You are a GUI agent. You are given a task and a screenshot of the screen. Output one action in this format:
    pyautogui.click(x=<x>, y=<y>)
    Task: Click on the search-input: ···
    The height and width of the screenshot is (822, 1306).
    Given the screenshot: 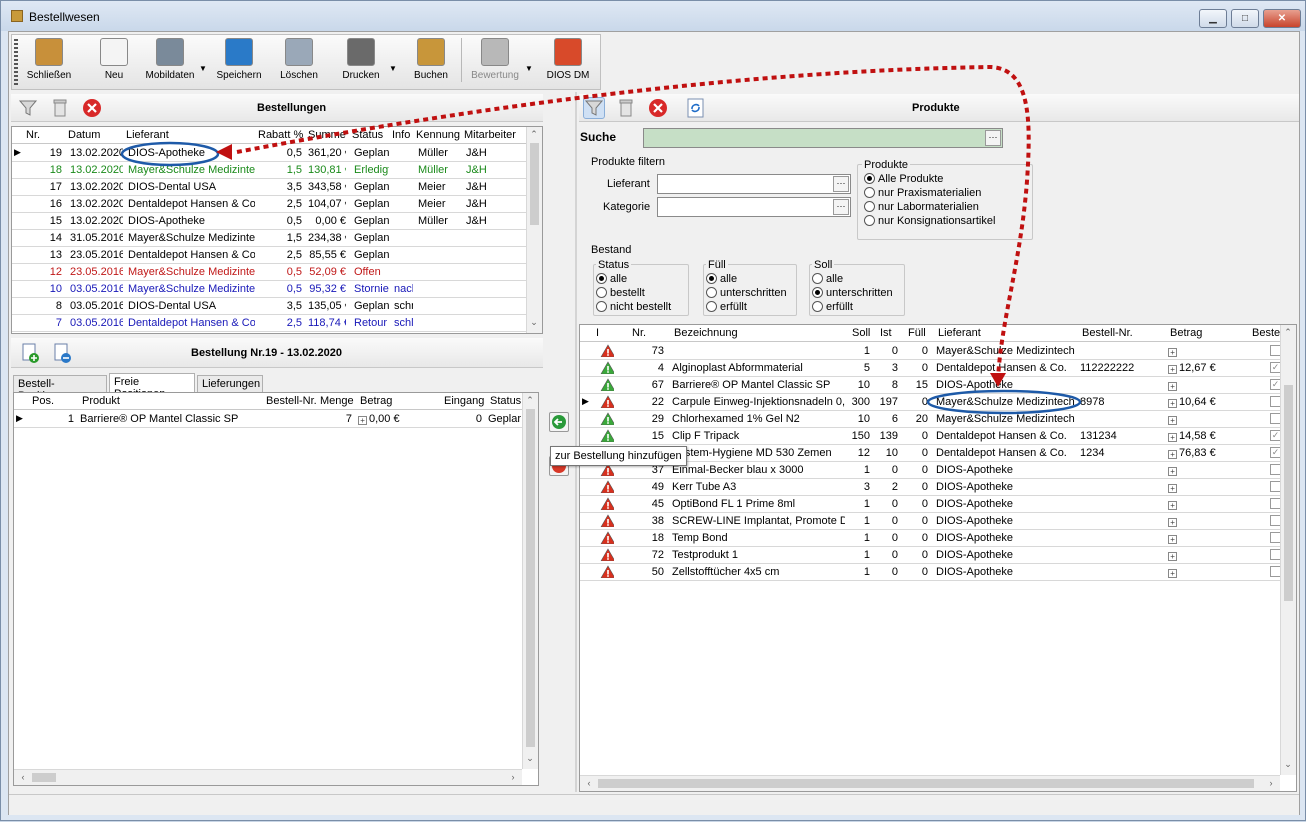 What is the action you would take?
    pyautogui.click(x=823, y=138)
    